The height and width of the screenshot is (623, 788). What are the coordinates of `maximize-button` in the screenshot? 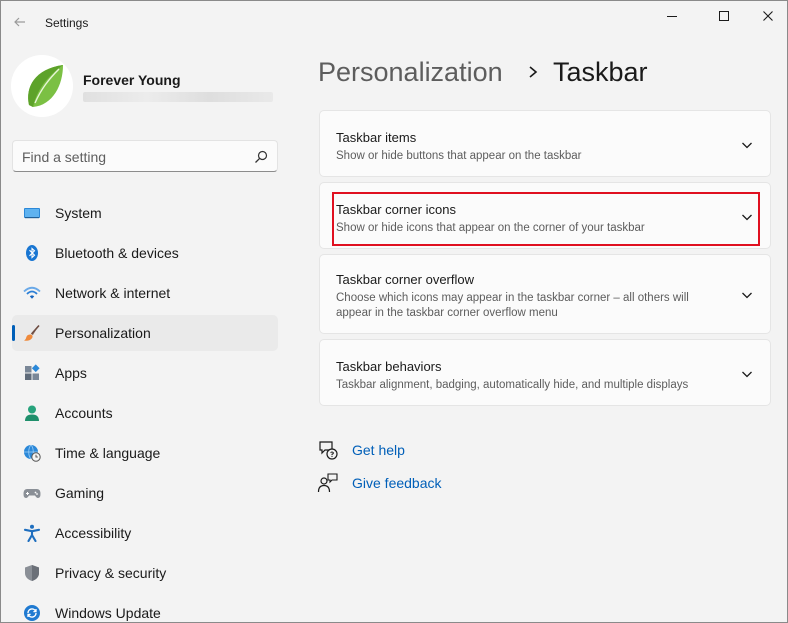 It's located at (724, 16).